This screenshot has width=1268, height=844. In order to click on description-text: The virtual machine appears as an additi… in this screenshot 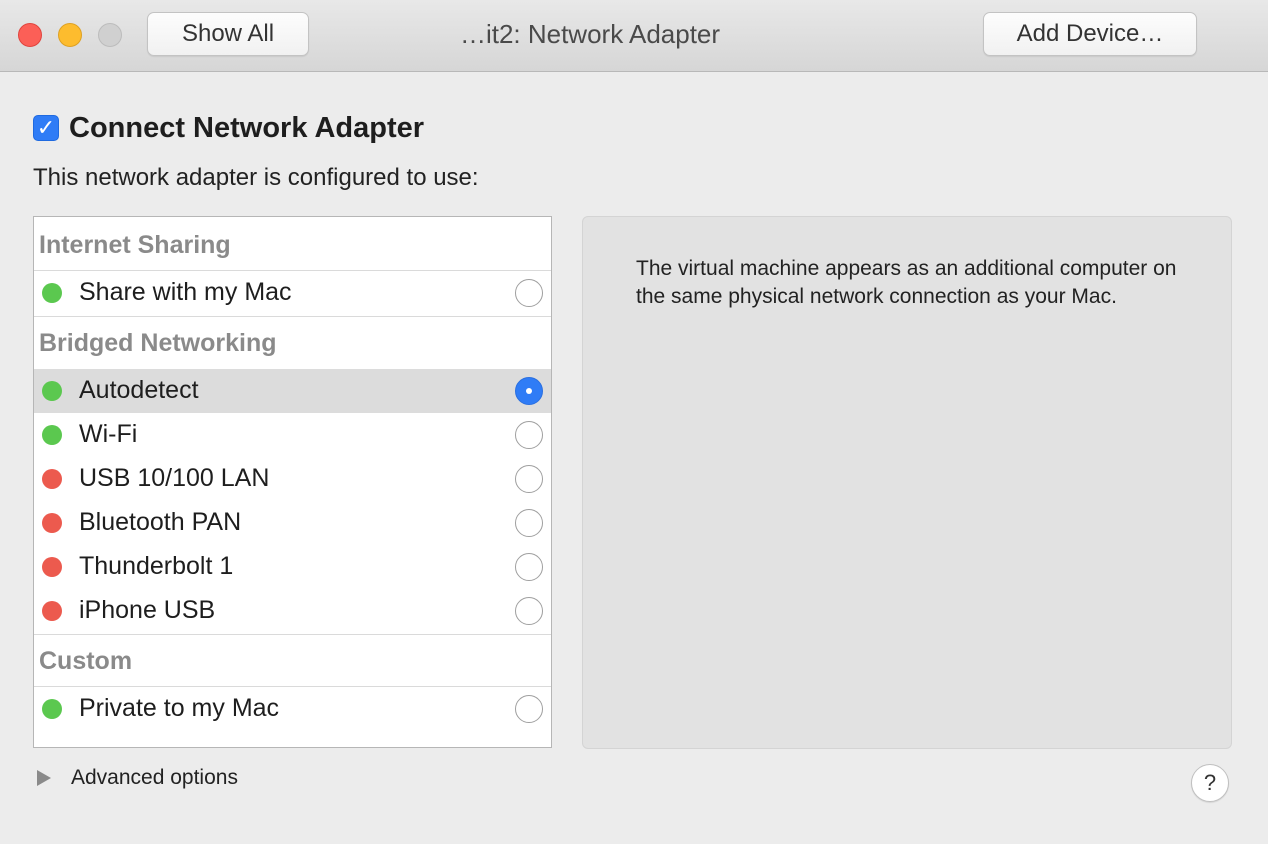, I will do `click(906, 282)`.